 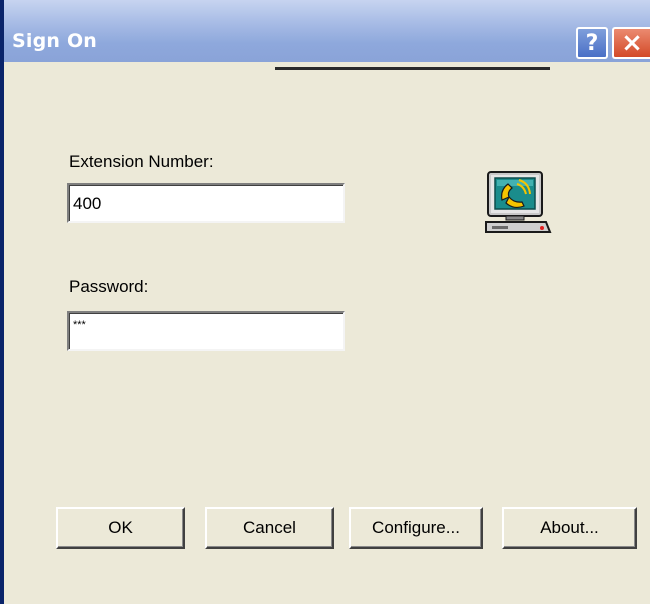 I want to click on close-button: ×, so click(x=631, y=43).